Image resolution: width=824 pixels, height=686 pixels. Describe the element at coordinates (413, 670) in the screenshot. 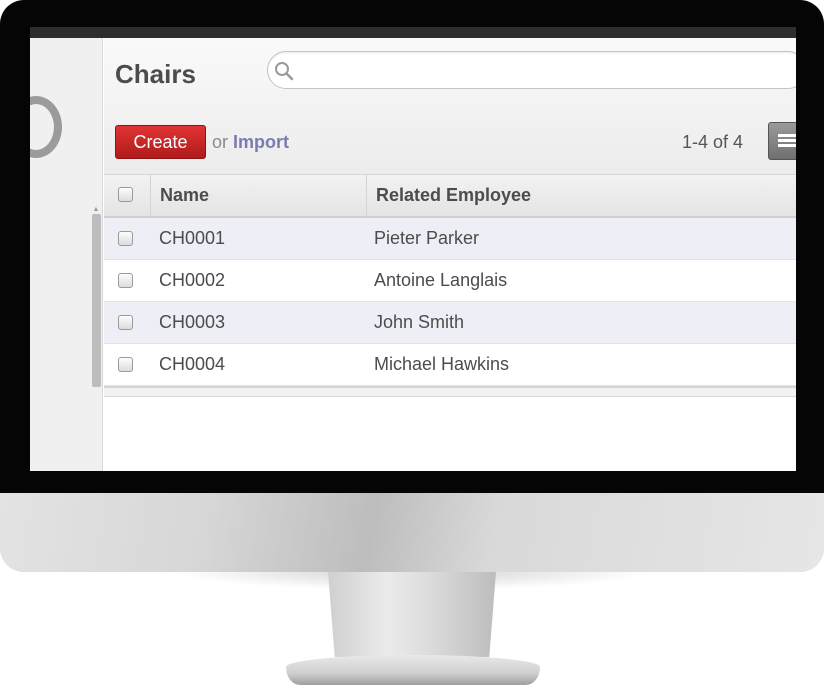

I see `monitor-stand-base` at that location.